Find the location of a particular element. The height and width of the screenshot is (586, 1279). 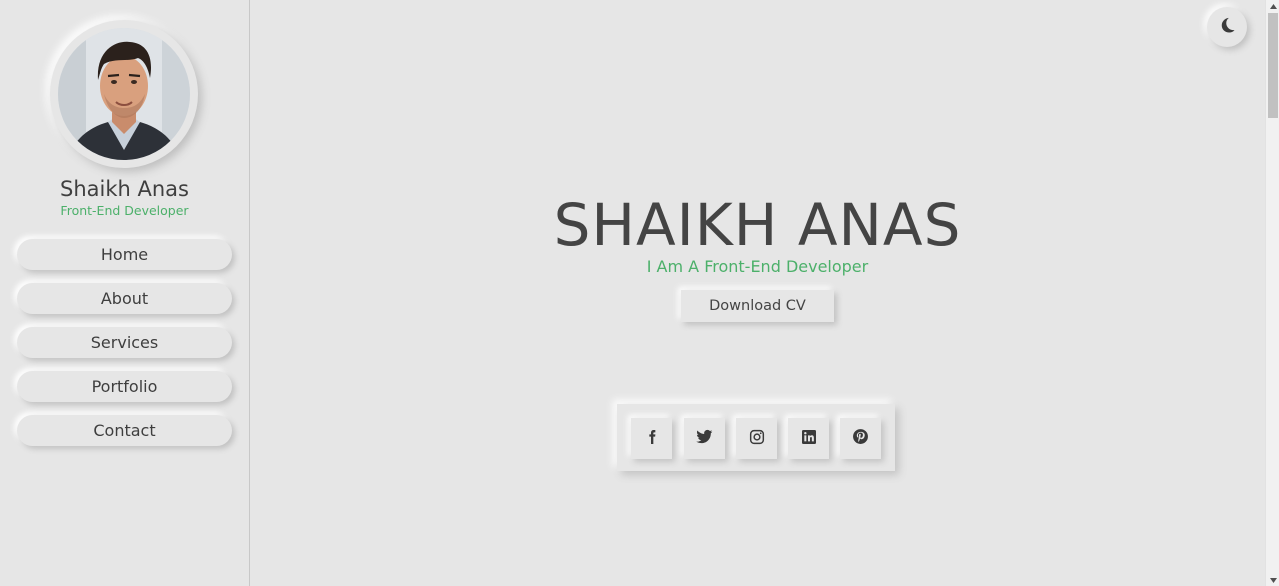

nav-item-services: Services is located at coordinates (124, 342).